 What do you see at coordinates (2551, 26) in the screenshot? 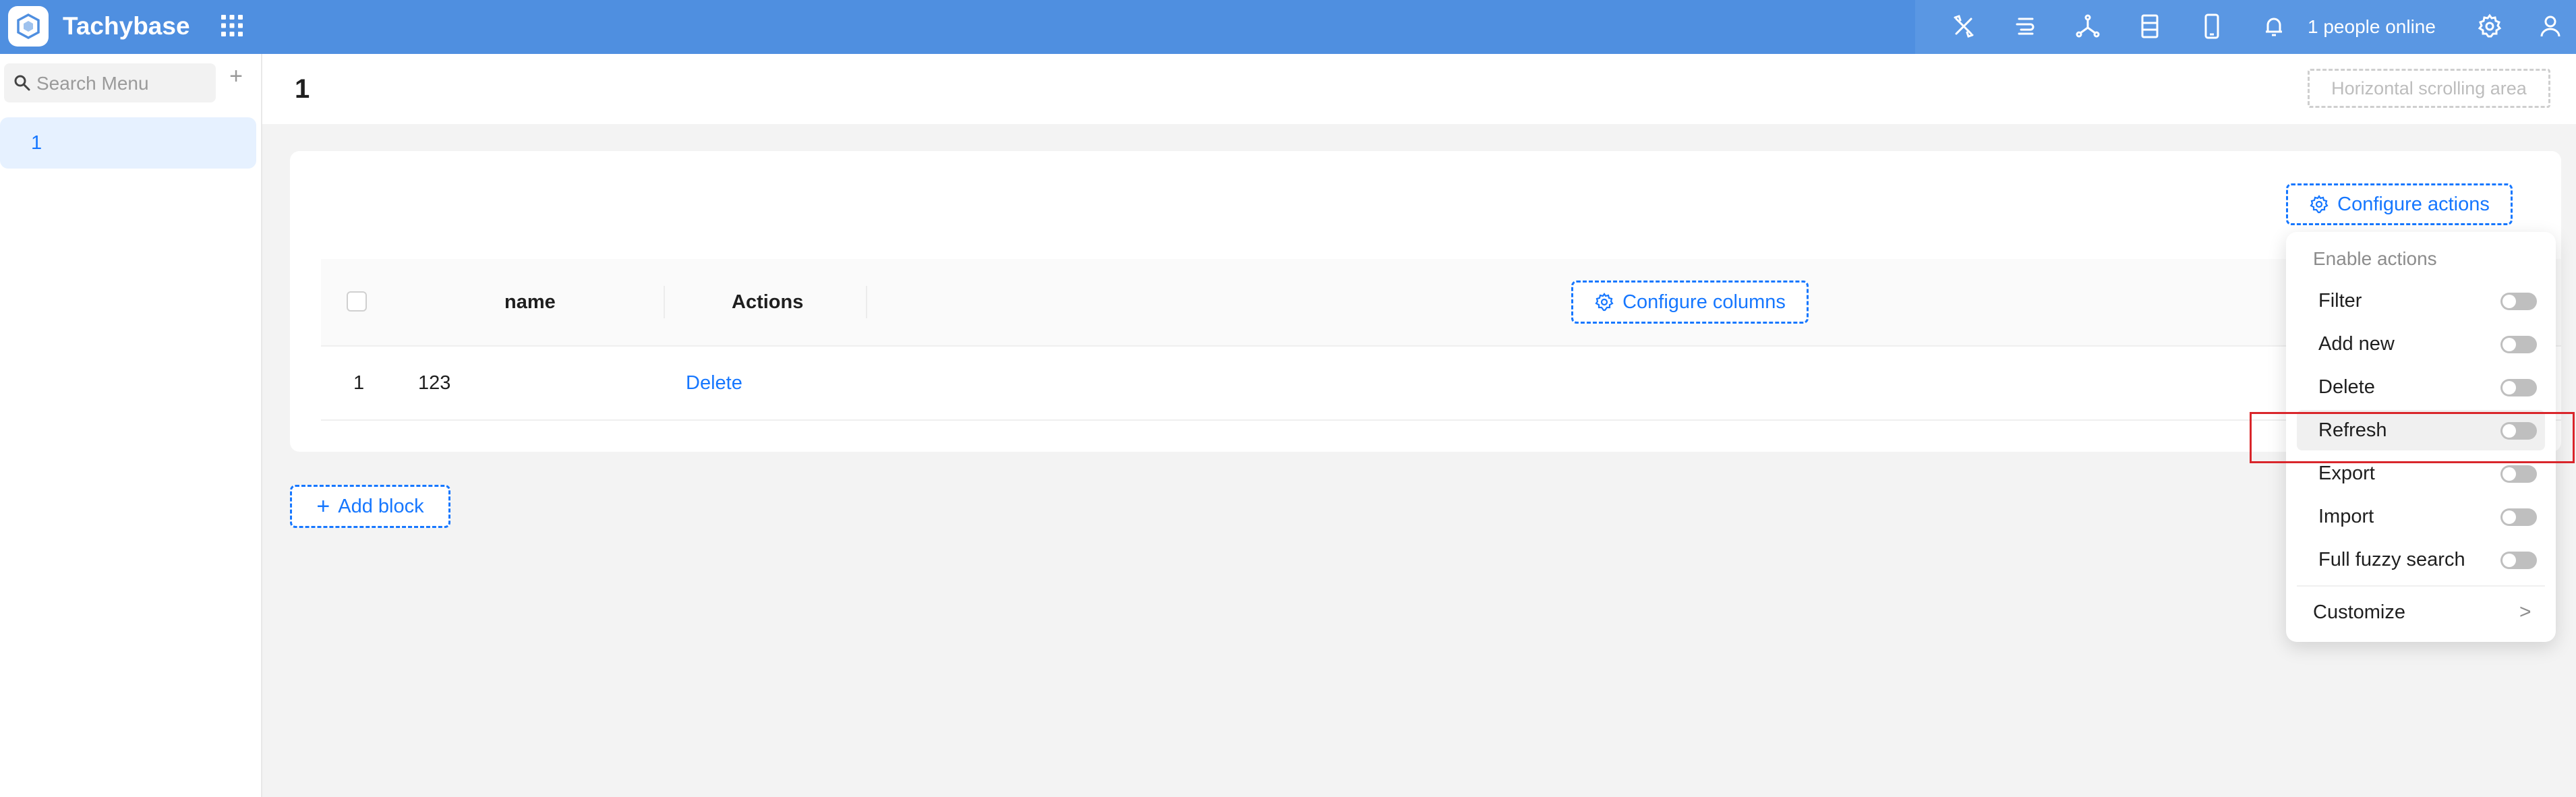
I see `user-icon` at bounding box center [2551, 26].